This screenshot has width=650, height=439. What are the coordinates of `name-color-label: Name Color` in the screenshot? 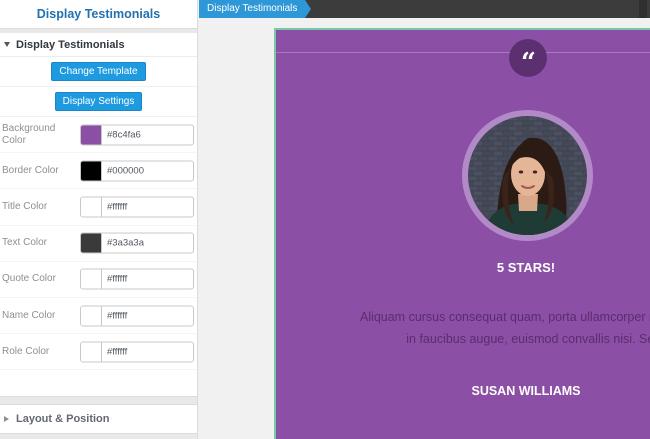 It's located at (29, 315).